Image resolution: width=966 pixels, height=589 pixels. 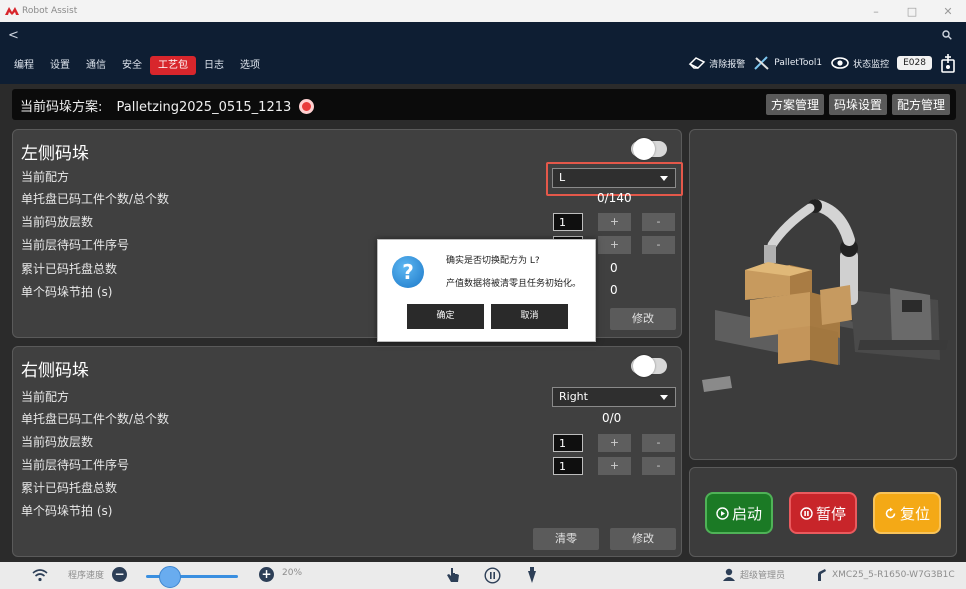 What do you see at coordinates (75, 245) in the screenshot?
I see `left-row-label-sequence: 当前层待码工件序号` at bounding box center [75, 245].